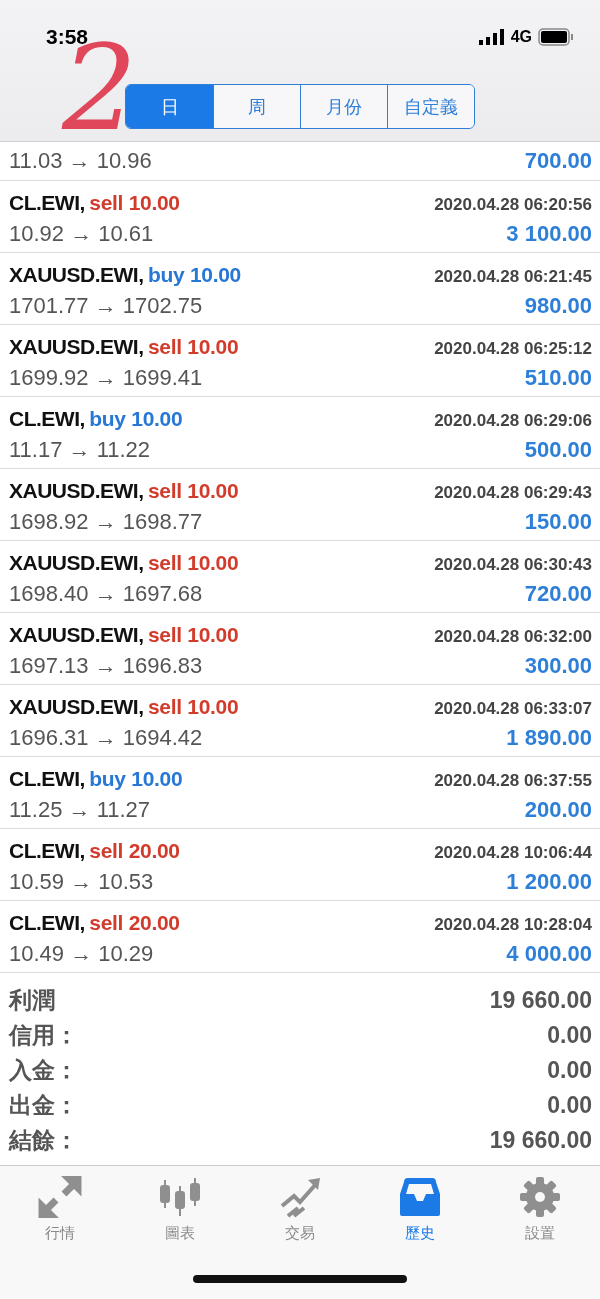  Describe the element at coordinates (300, 649) in the screenshot. I see `trade-row: XAUUSD.EWI, sell 10.00 2020.04.28 06:32:00 1697.13 → 1696.83 300.00` at that location.